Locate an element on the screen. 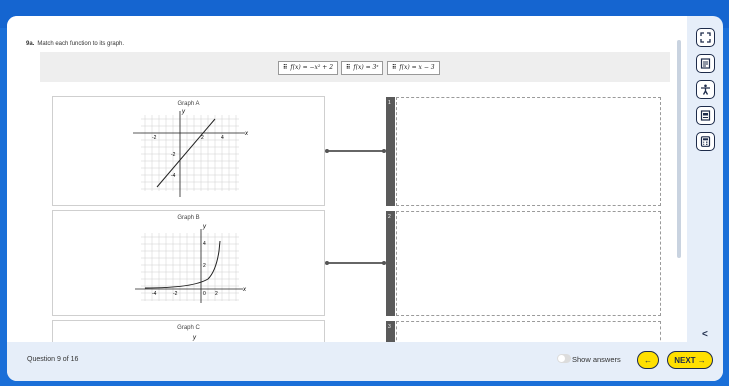 The height and width of the screenshot is (386, 729). reference-sheet-icon is located at coordinates (705, 115).